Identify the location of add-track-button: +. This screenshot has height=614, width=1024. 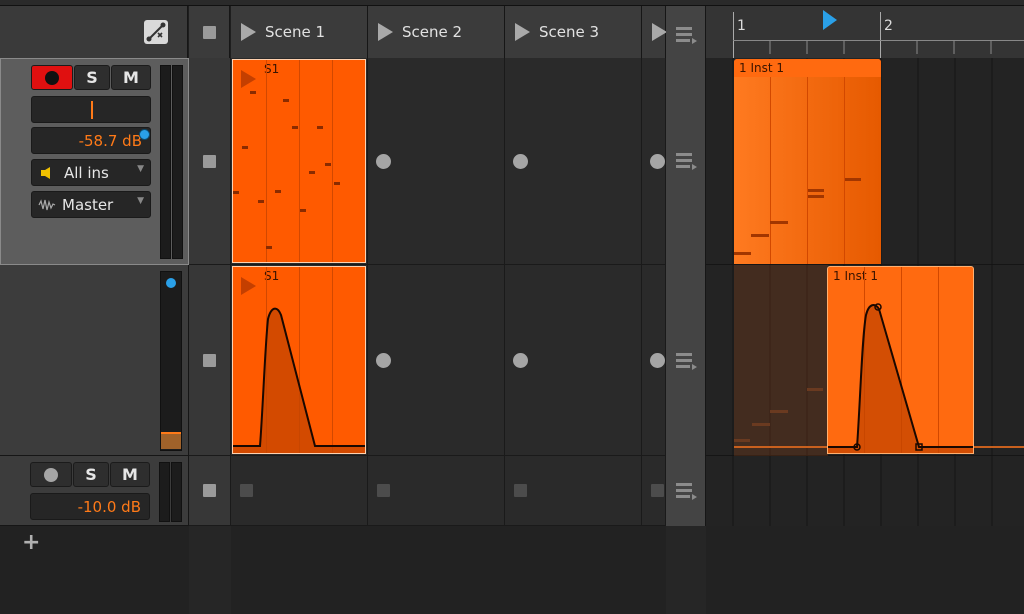
(31, 542).